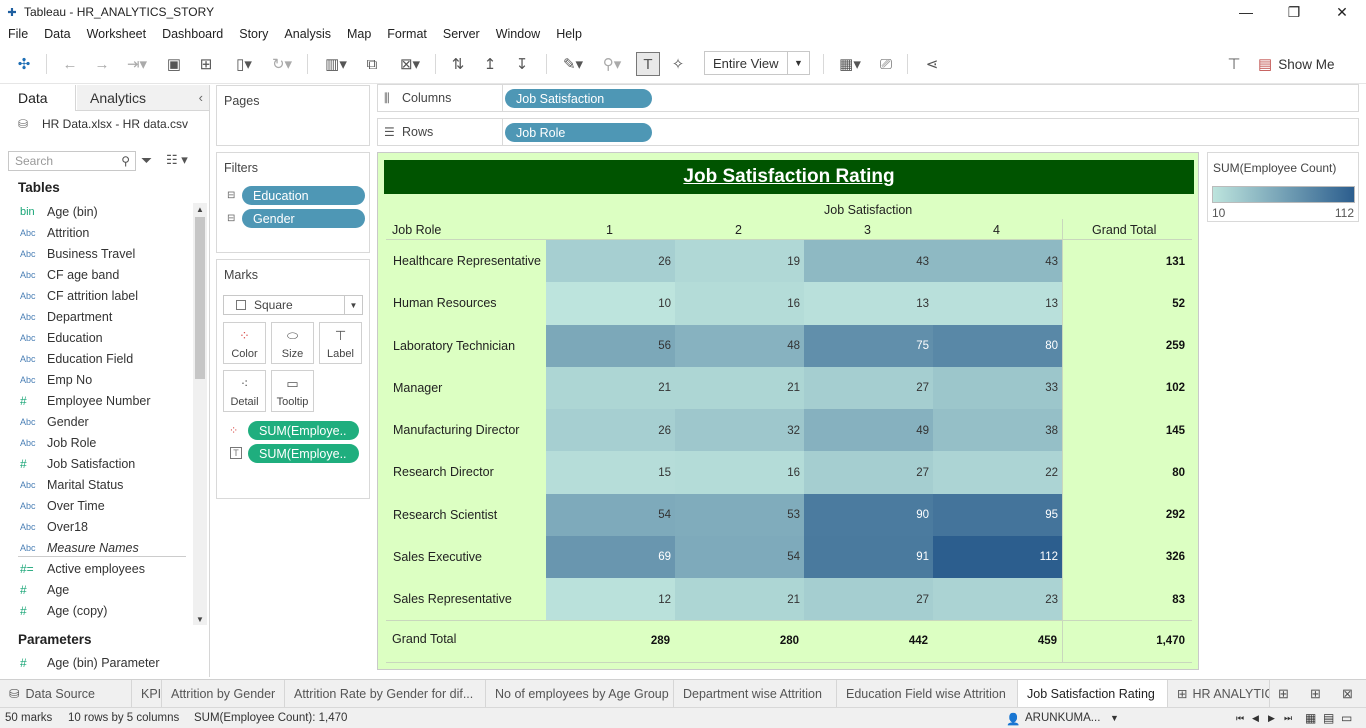 This screenshot has width=1366, height=728. Describe the element at coordinates (868, 346) in the screenshot. I see `heatmap-cell: 75` at that location.